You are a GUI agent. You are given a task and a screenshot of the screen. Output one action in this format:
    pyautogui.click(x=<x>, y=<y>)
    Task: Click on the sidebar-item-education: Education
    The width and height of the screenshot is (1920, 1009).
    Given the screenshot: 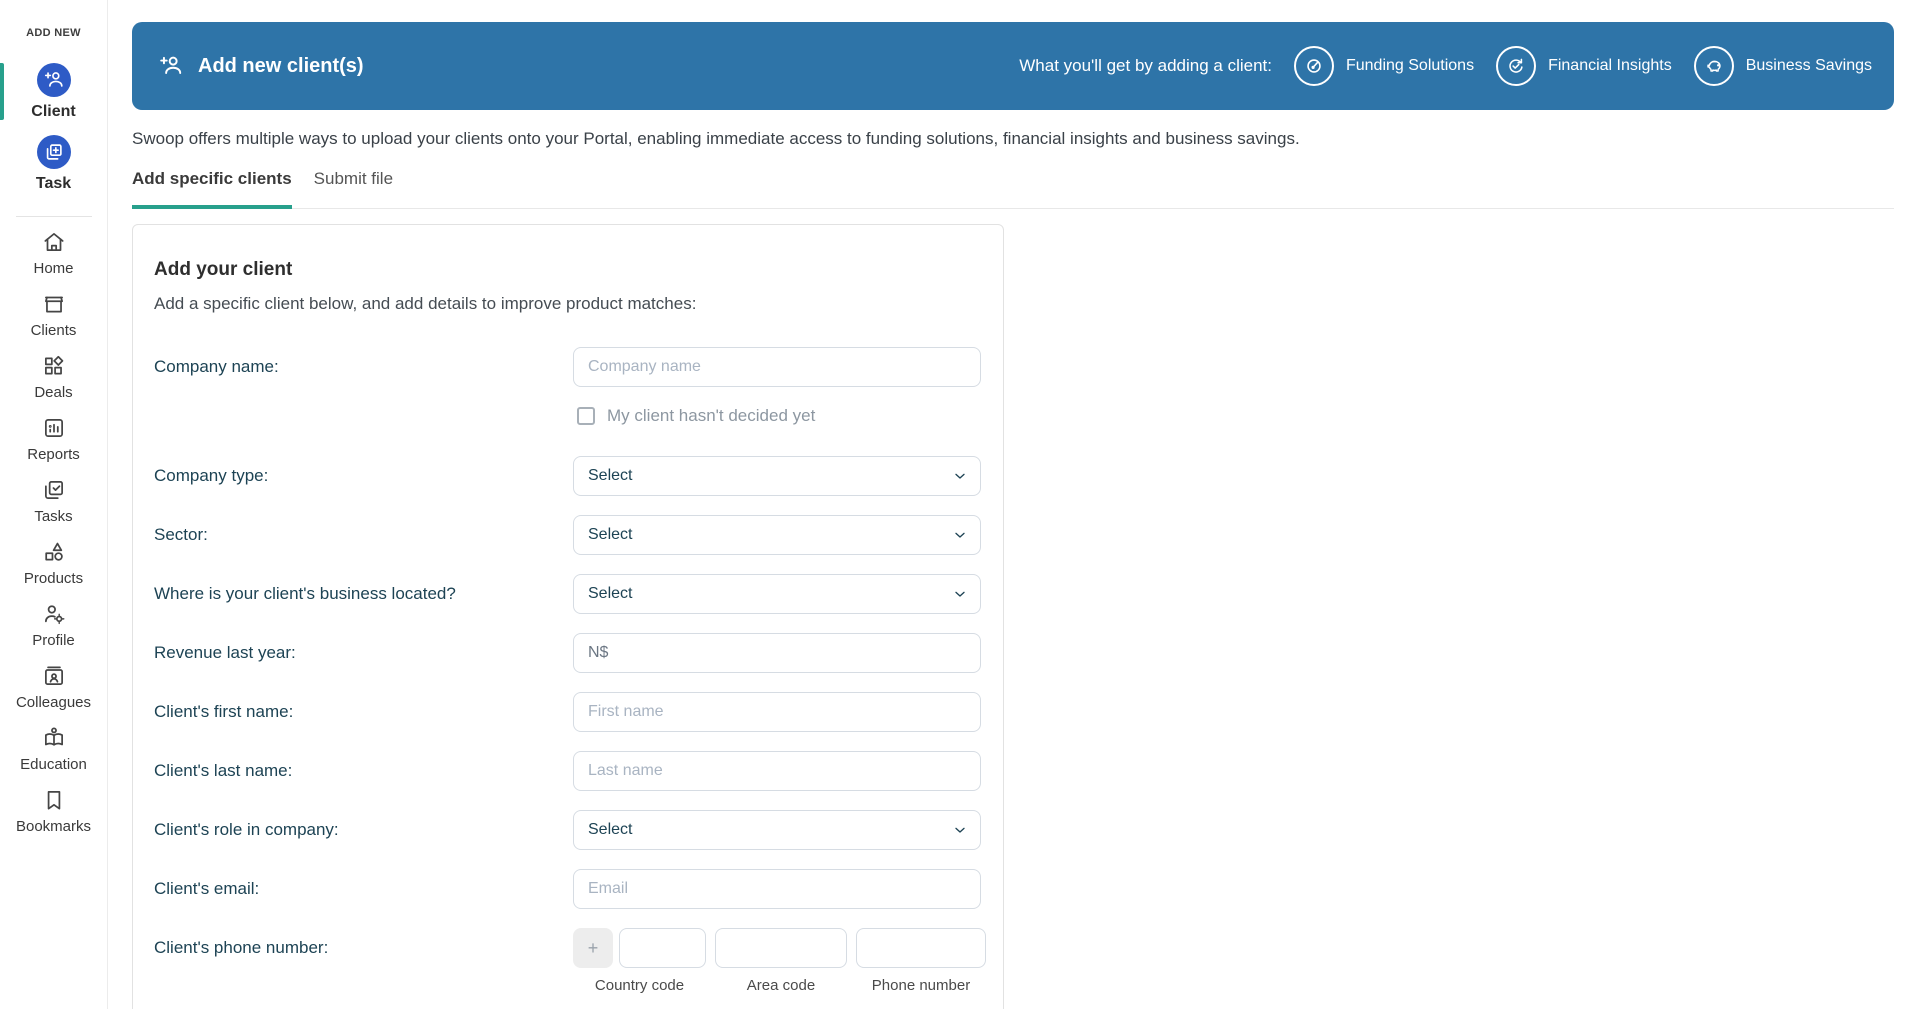 What is the action you would take?
    pyautogui.click(x=53, y=749)
    